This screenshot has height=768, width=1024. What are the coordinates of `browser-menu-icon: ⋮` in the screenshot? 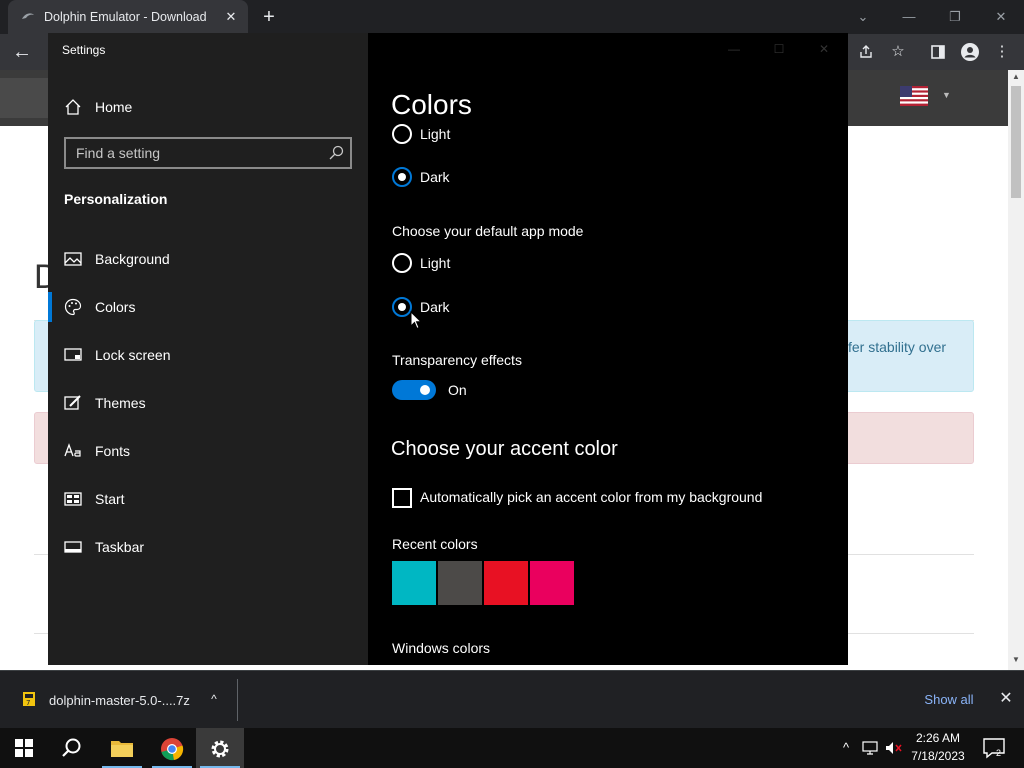 It's located at (1002, 52).